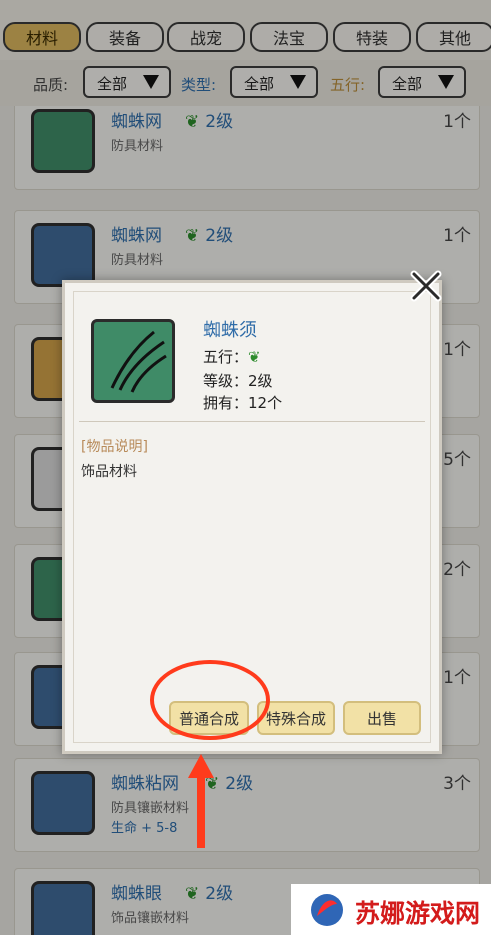 This screenshot has width=491, height=935. I want to click on dialog-element: 五行：❦, so click(232, 356).